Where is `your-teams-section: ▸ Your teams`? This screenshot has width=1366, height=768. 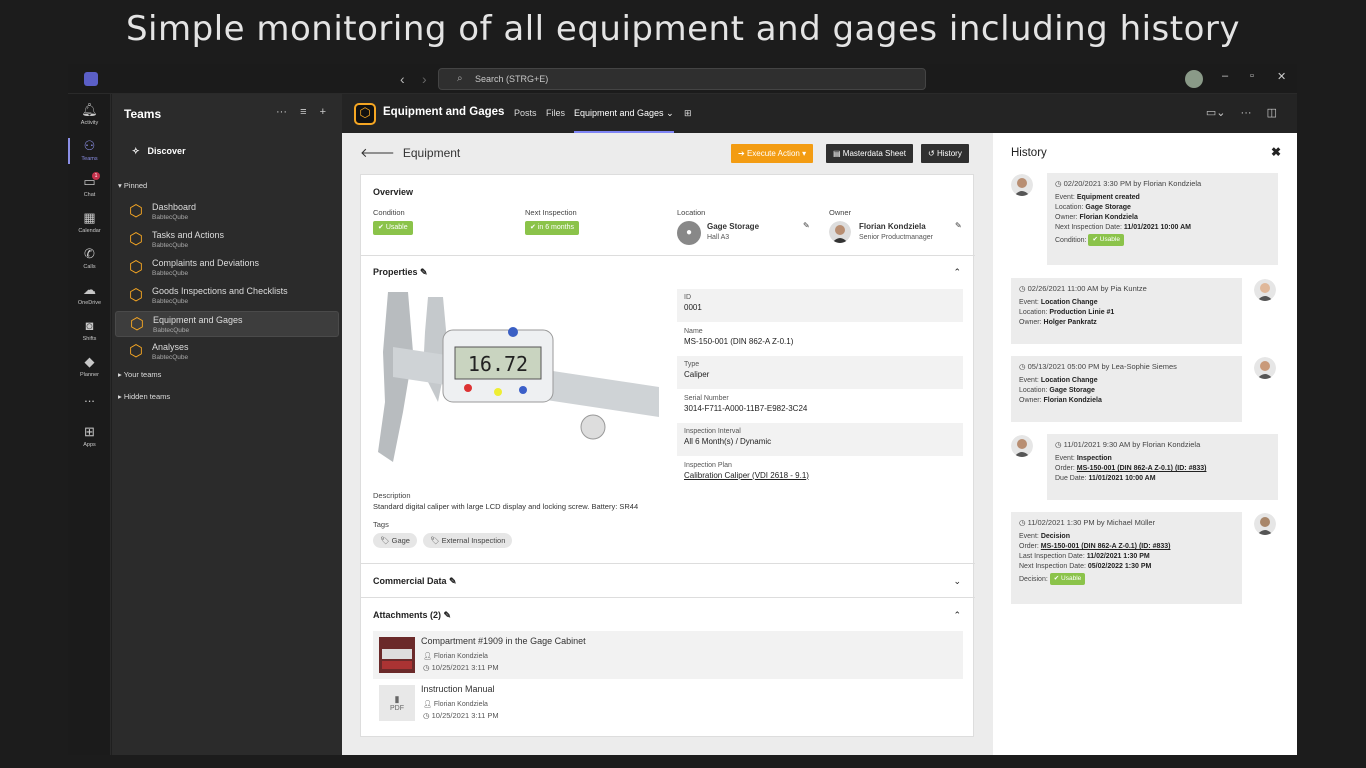
your-teams-section: ▸ Your teams is located at coordinates (139, 374).